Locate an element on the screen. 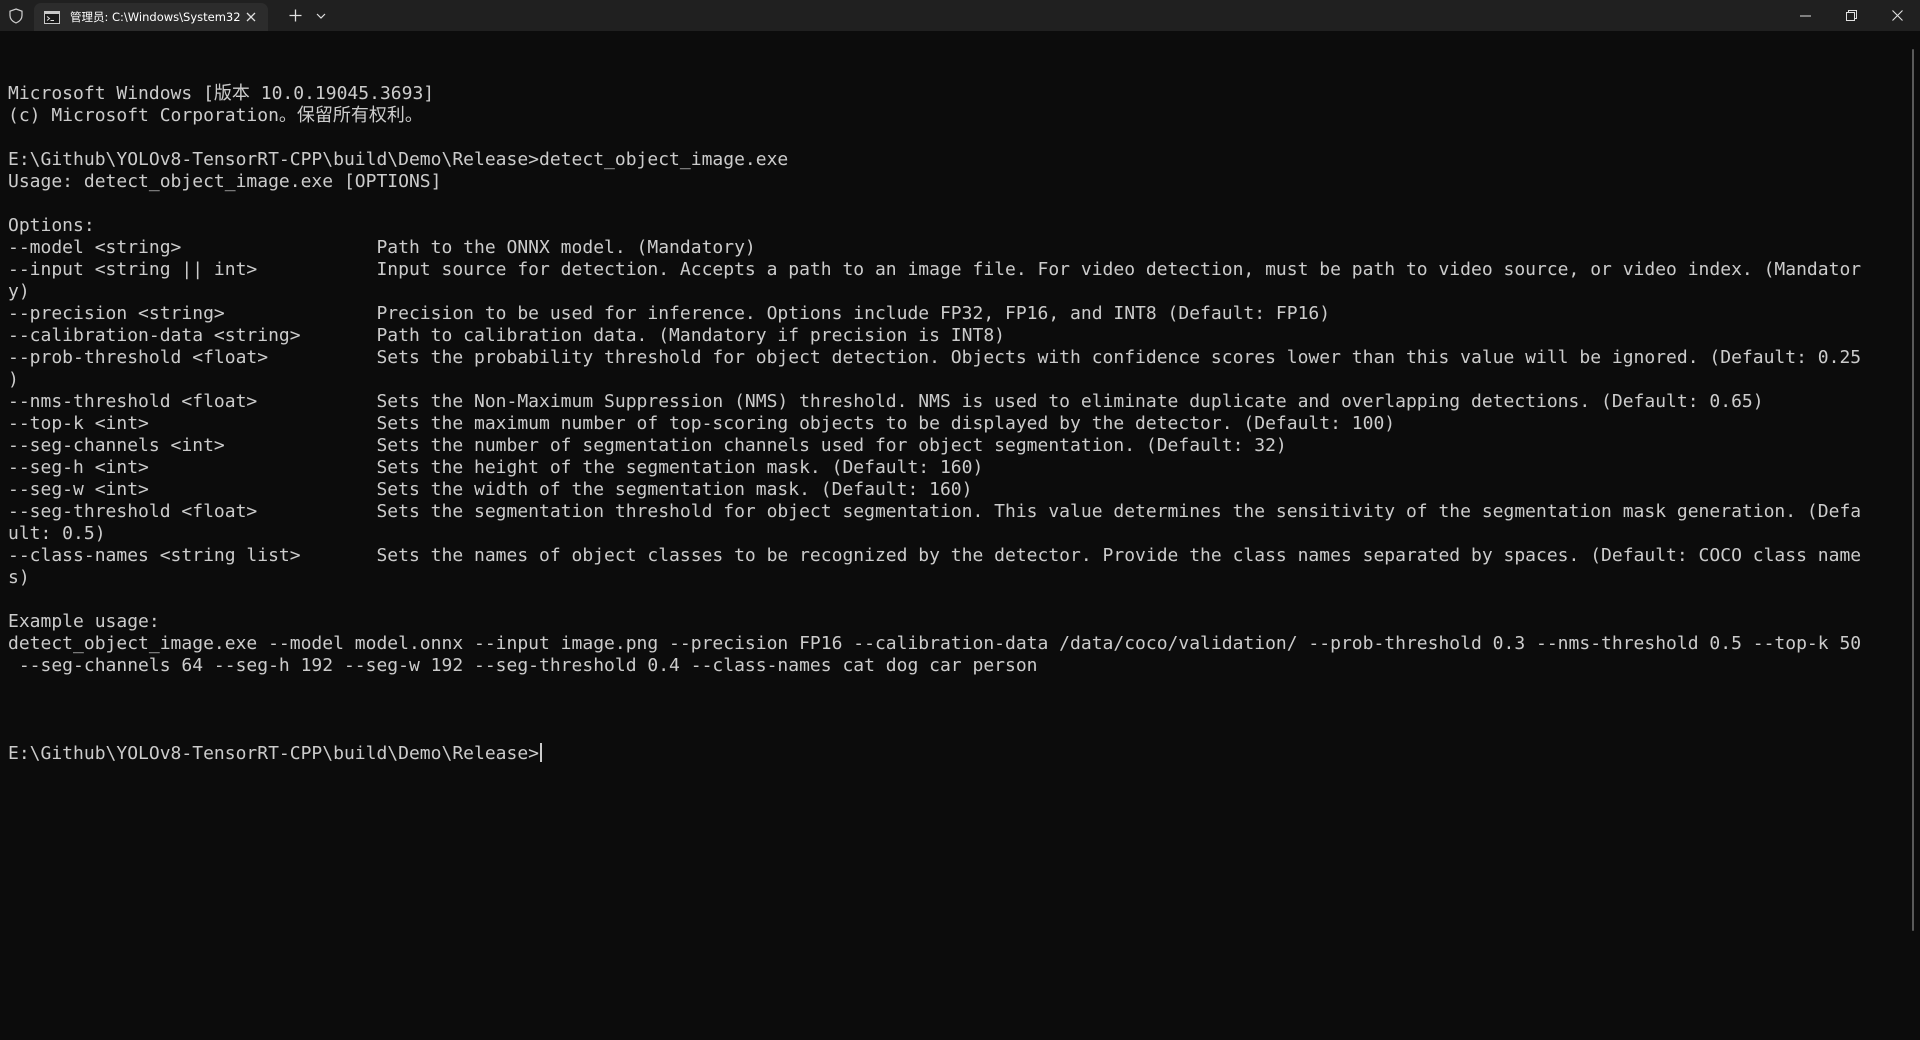 Image resolution: width=1920 pixels, height=1040 pixels. tab-cmd: 管理员: C:\Windows\System32 is located at coordinates (151, 17).